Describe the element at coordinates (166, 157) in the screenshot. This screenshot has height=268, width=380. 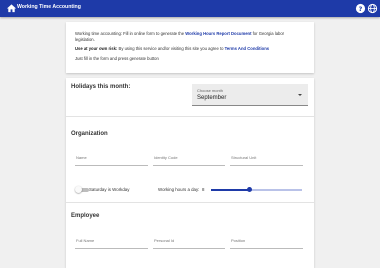
I see `identity-code-placeholder: Identity Code` at that location.